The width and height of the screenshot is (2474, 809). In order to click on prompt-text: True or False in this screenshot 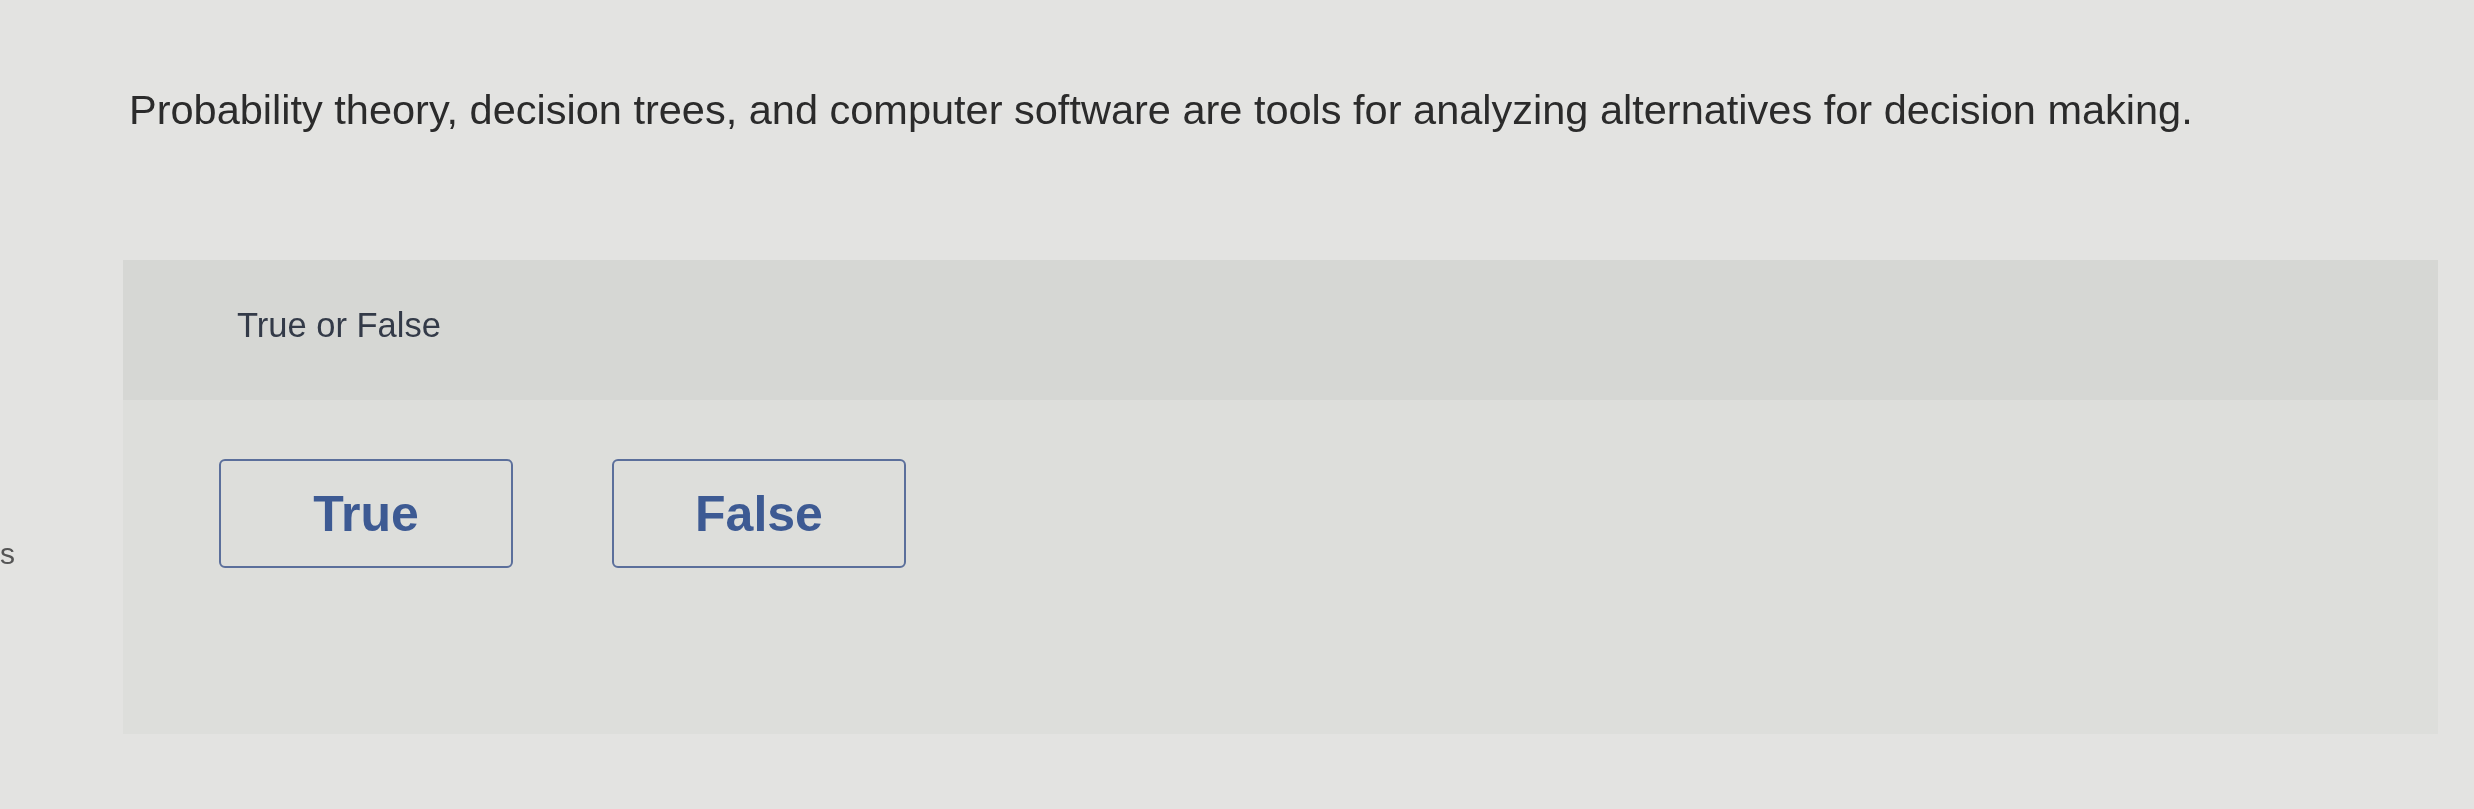, I will do `click(339, 325)`.